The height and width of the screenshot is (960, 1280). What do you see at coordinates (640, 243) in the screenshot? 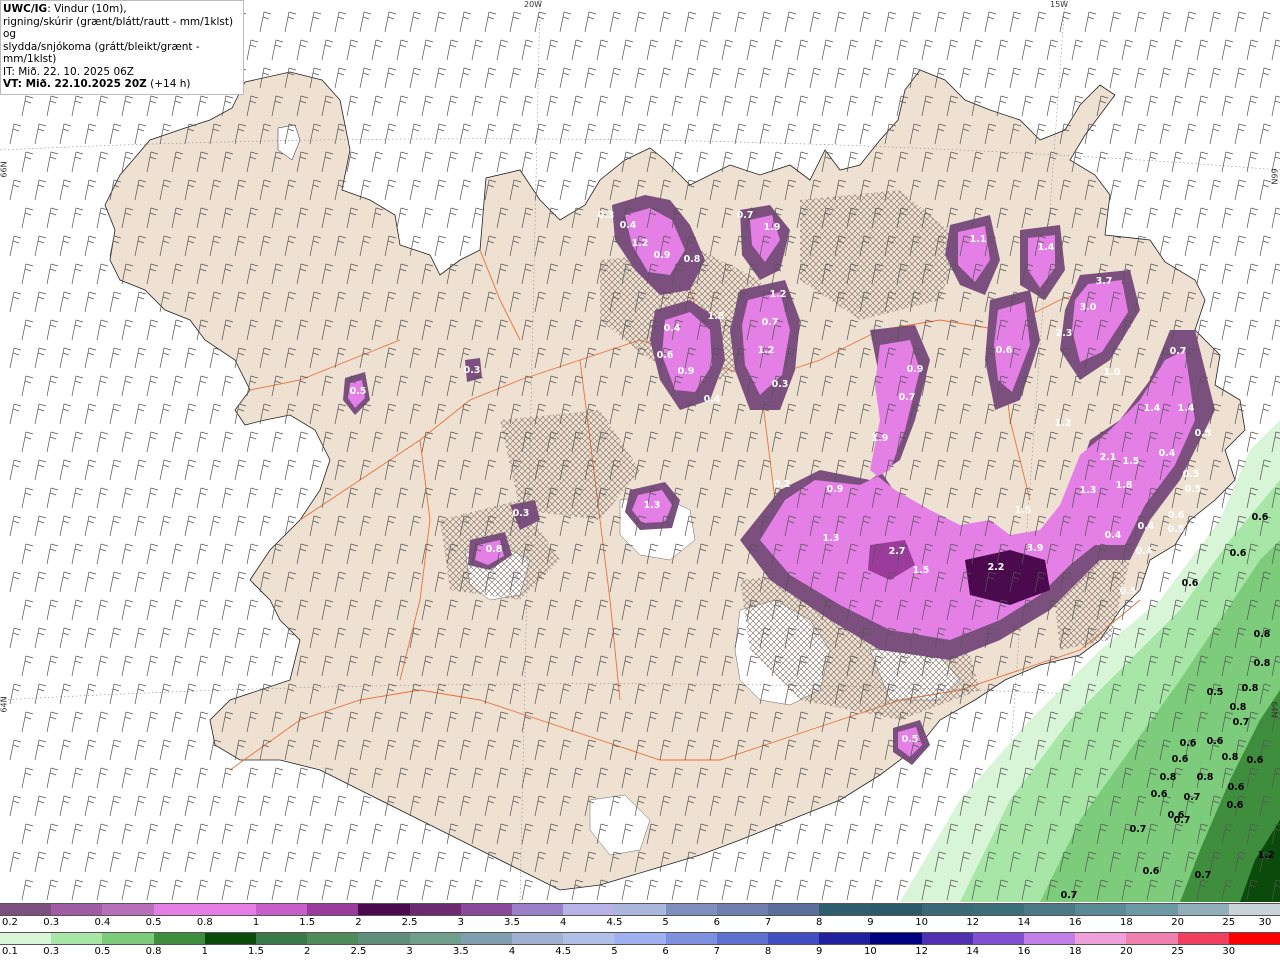
I see `snow-value: 1.2` at bounding box center [640, 243].